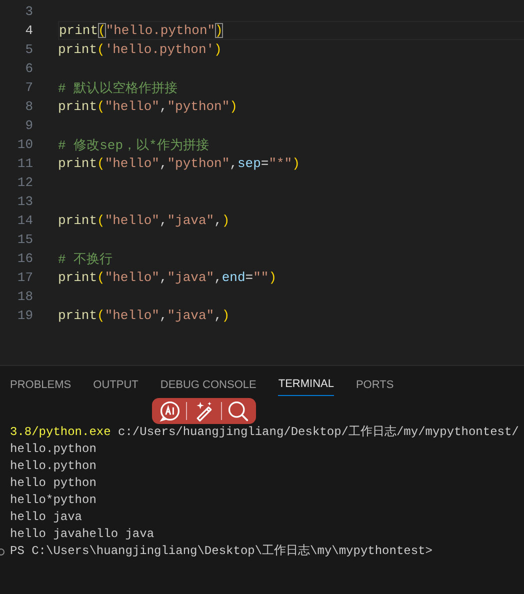 This screenshot has width=524, height=594. Describe the element at coordinates (375, 386) in the screenshot. I see `panel-tab: PORTS` at that location.